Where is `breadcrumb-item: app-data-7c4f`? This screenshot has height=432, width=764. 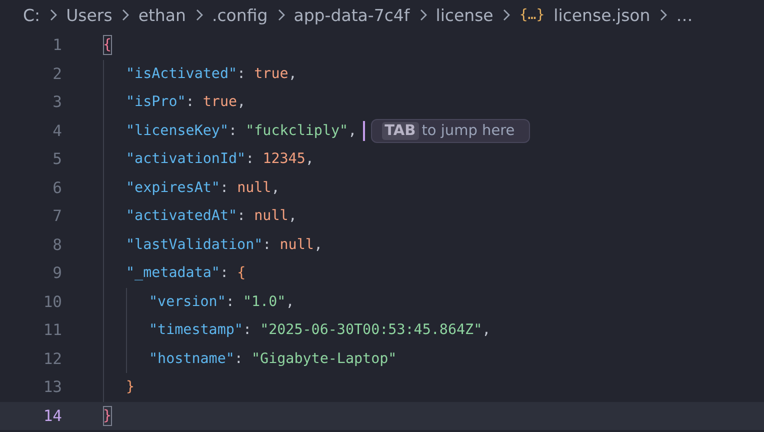
breadcrumb-item: app-data-7c4f is located at coordinates (352, 15).